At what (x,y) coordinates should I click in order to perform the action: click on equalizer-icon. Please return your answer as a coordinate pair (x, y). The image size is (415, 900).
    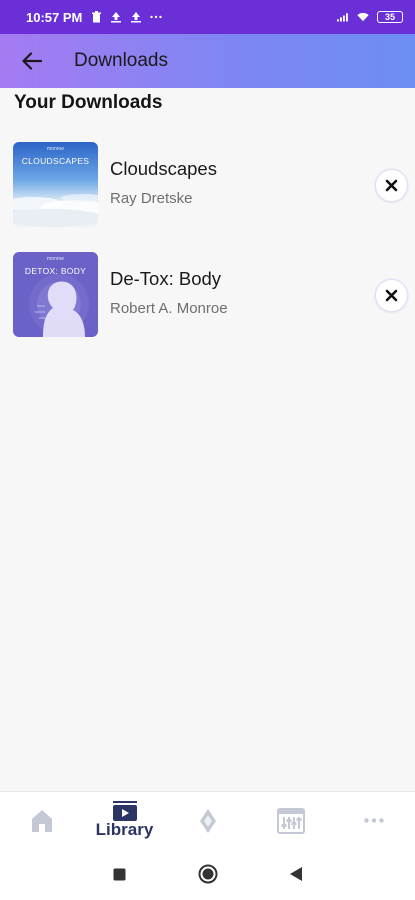
    Looking at the image, I should click on (290, 820).